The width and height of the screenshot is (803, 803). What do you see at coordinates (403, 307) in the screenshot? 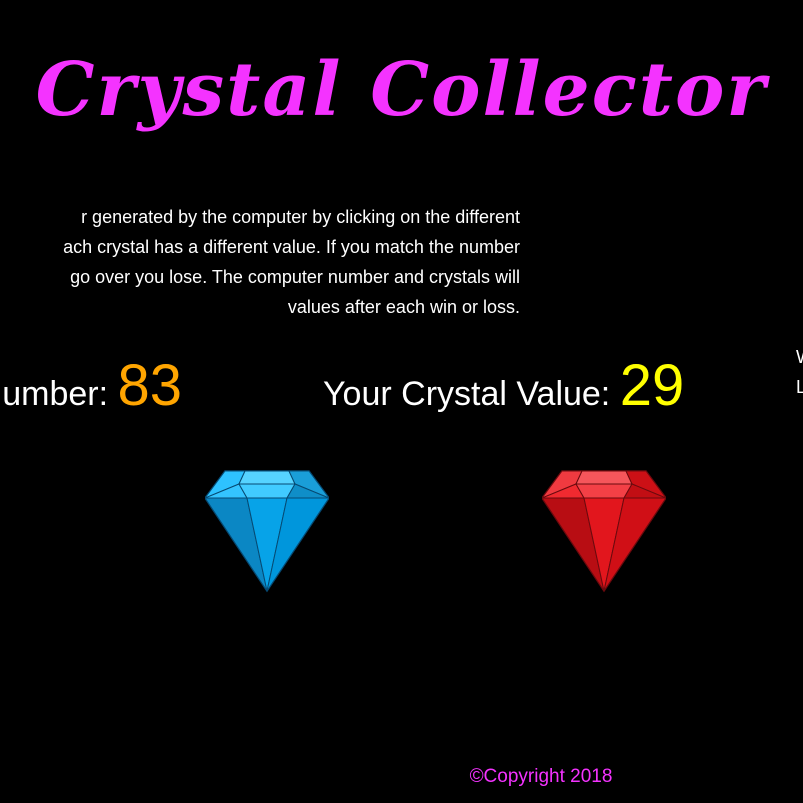
I see `instructions-line: values after each win or loss.` at bounding box center [403, 307].